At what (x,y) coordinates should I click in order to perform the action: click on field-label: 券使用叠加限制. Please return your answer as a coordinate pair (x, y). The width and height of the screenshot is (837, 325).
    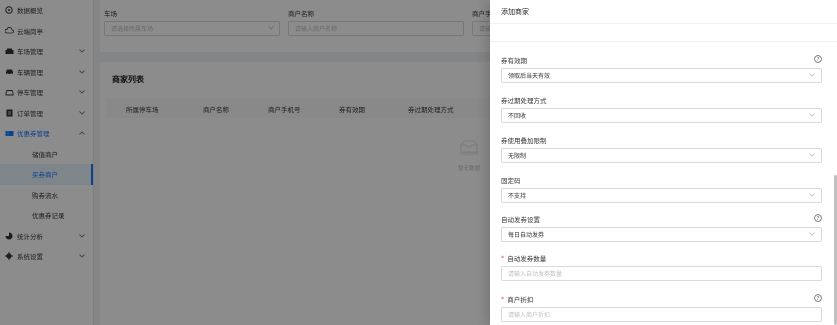
    Looking at the image, I should click on (661, 140).